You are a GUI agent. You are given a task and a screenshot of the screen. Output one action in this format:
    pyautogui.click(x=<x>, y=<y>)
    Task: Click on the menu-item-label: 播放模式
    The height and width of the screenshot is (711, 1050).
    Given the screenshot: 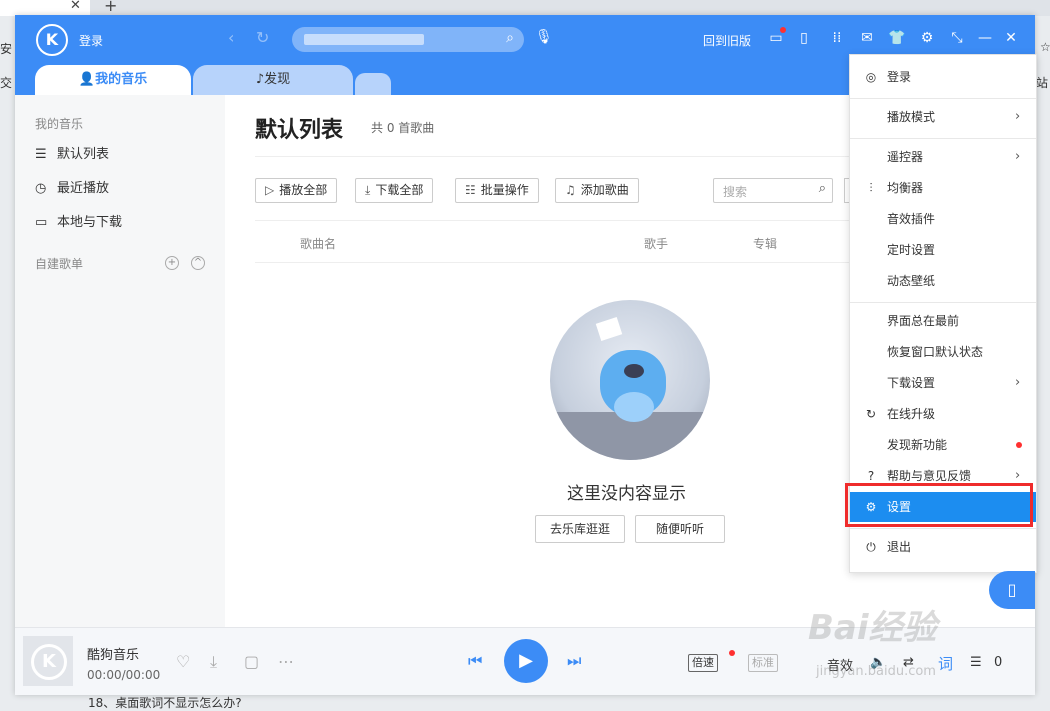 What is the action you would take?
    pyautogui.click(x=911, y=117)
    